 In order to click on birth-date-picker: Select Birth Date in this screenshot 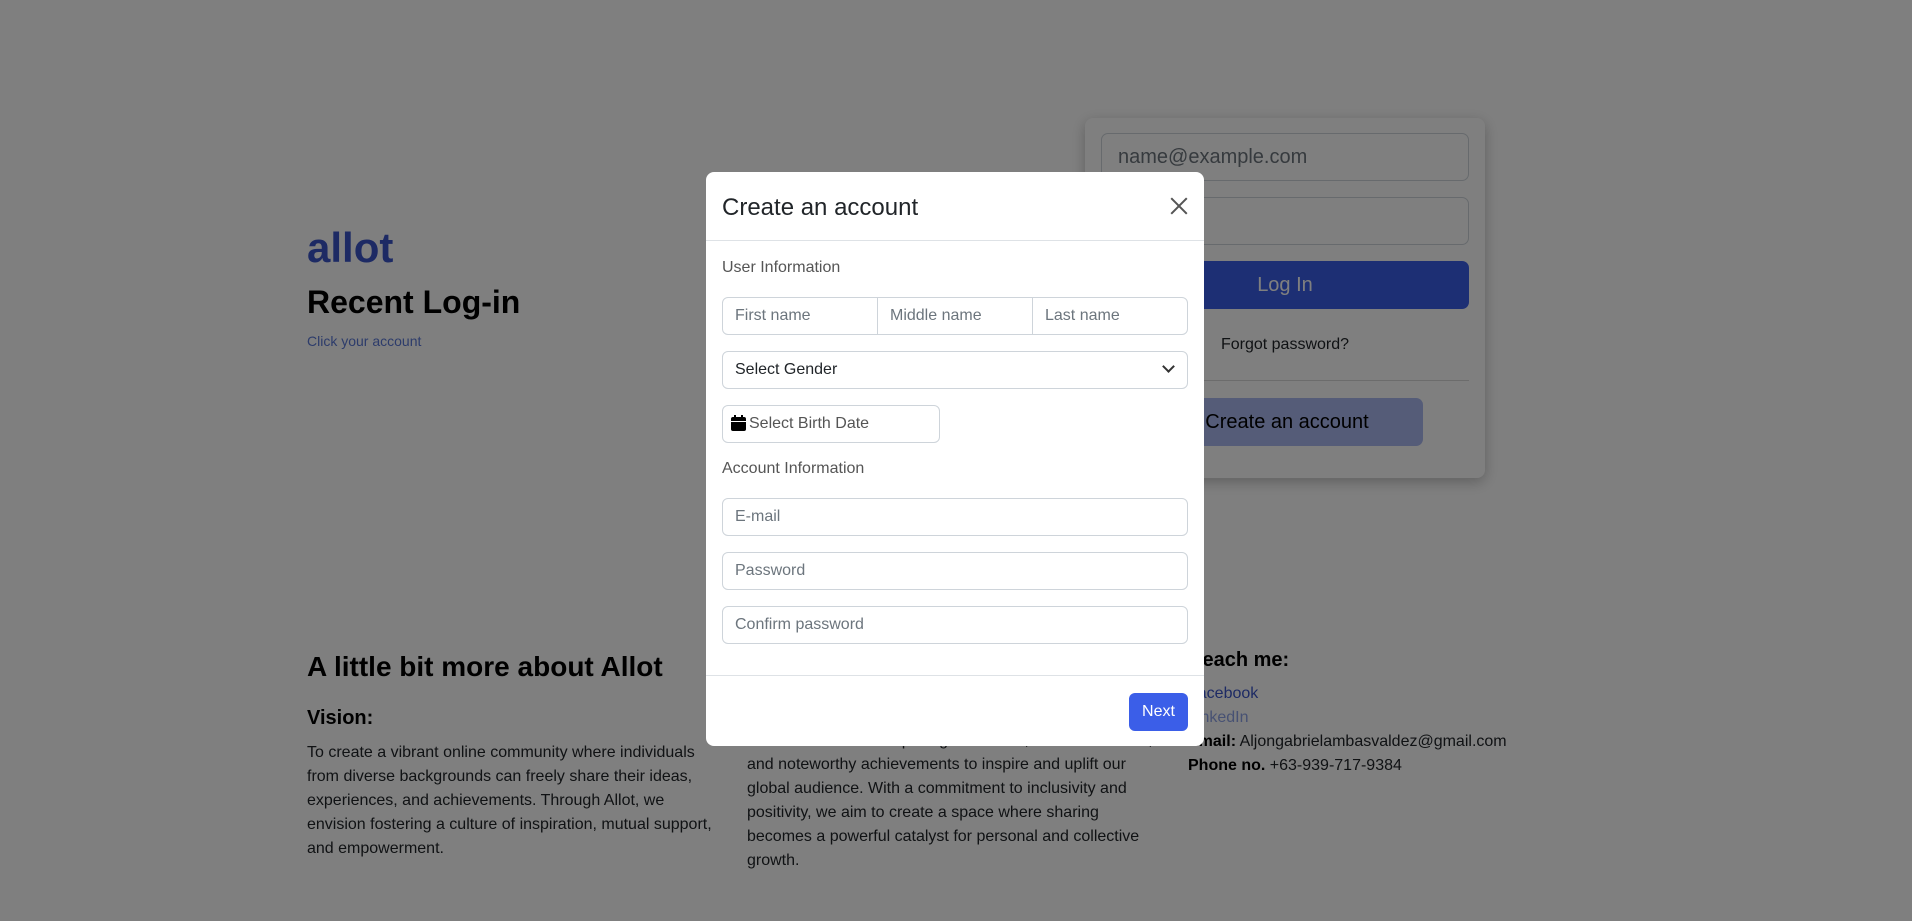, I will do `click(831, 424)`.